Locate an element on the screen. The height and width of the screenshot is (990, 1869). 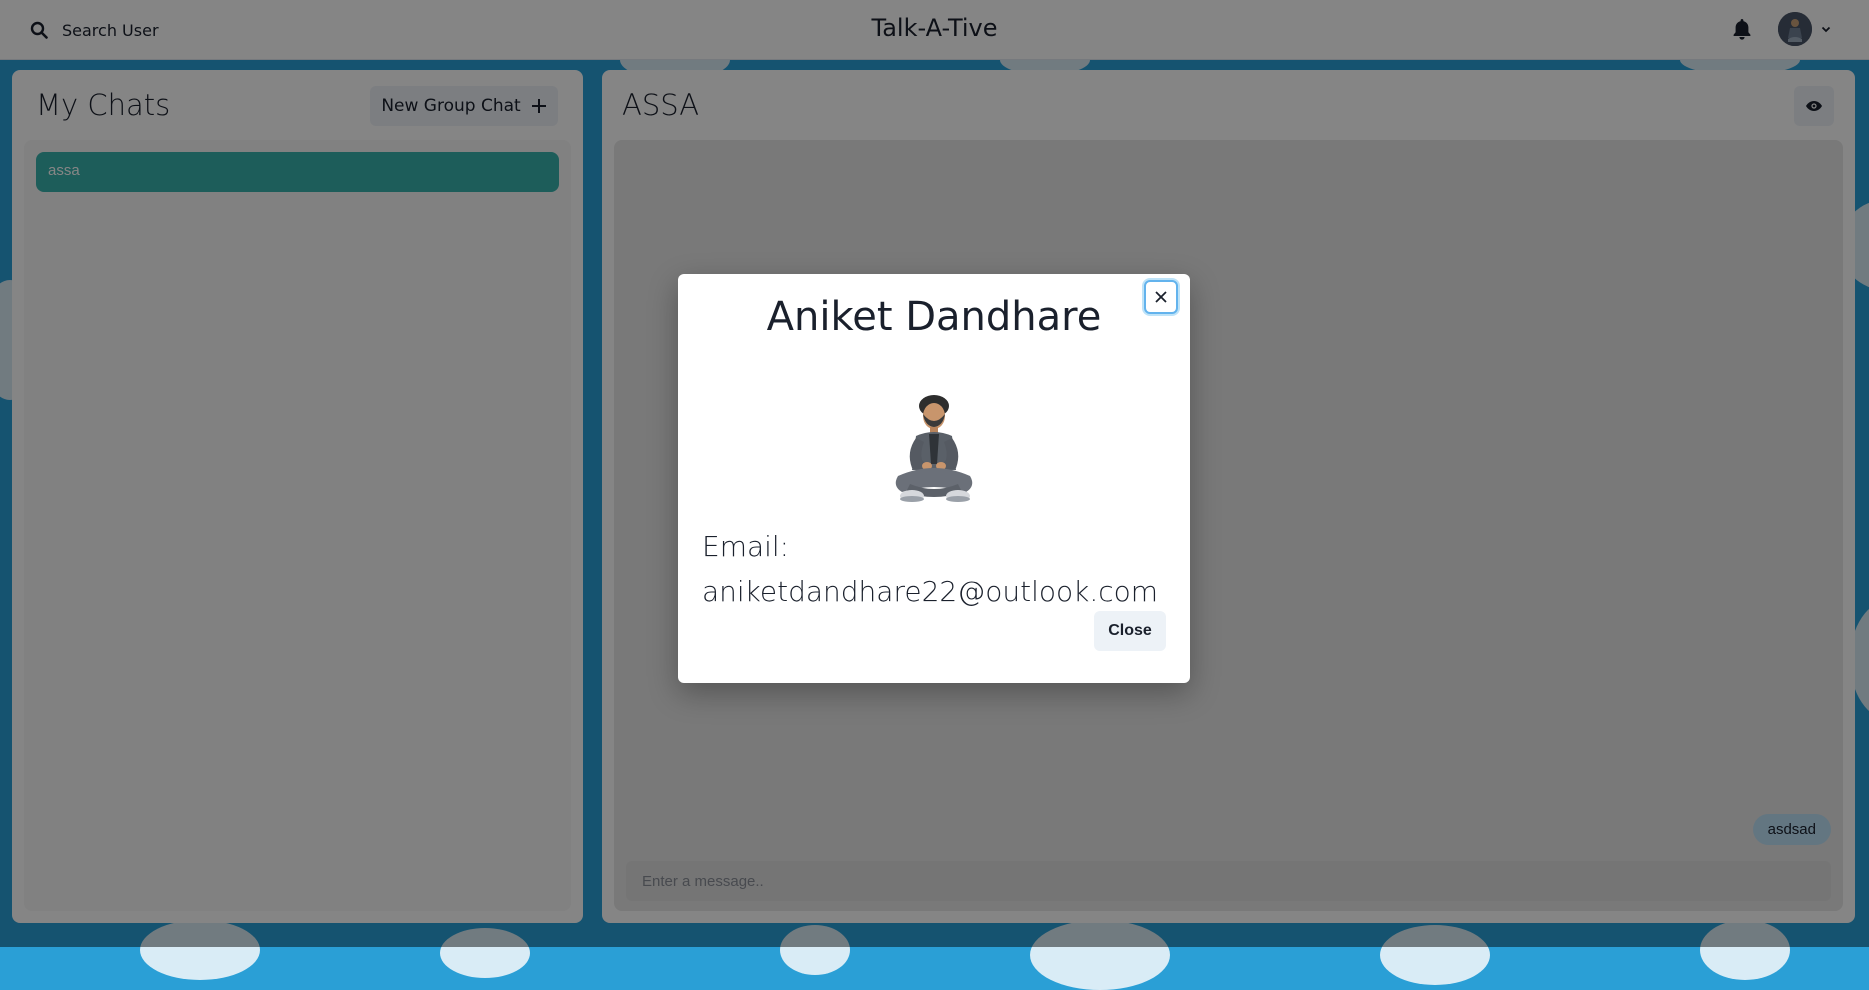
email-label: Email: is located at coordinates (746, 546).